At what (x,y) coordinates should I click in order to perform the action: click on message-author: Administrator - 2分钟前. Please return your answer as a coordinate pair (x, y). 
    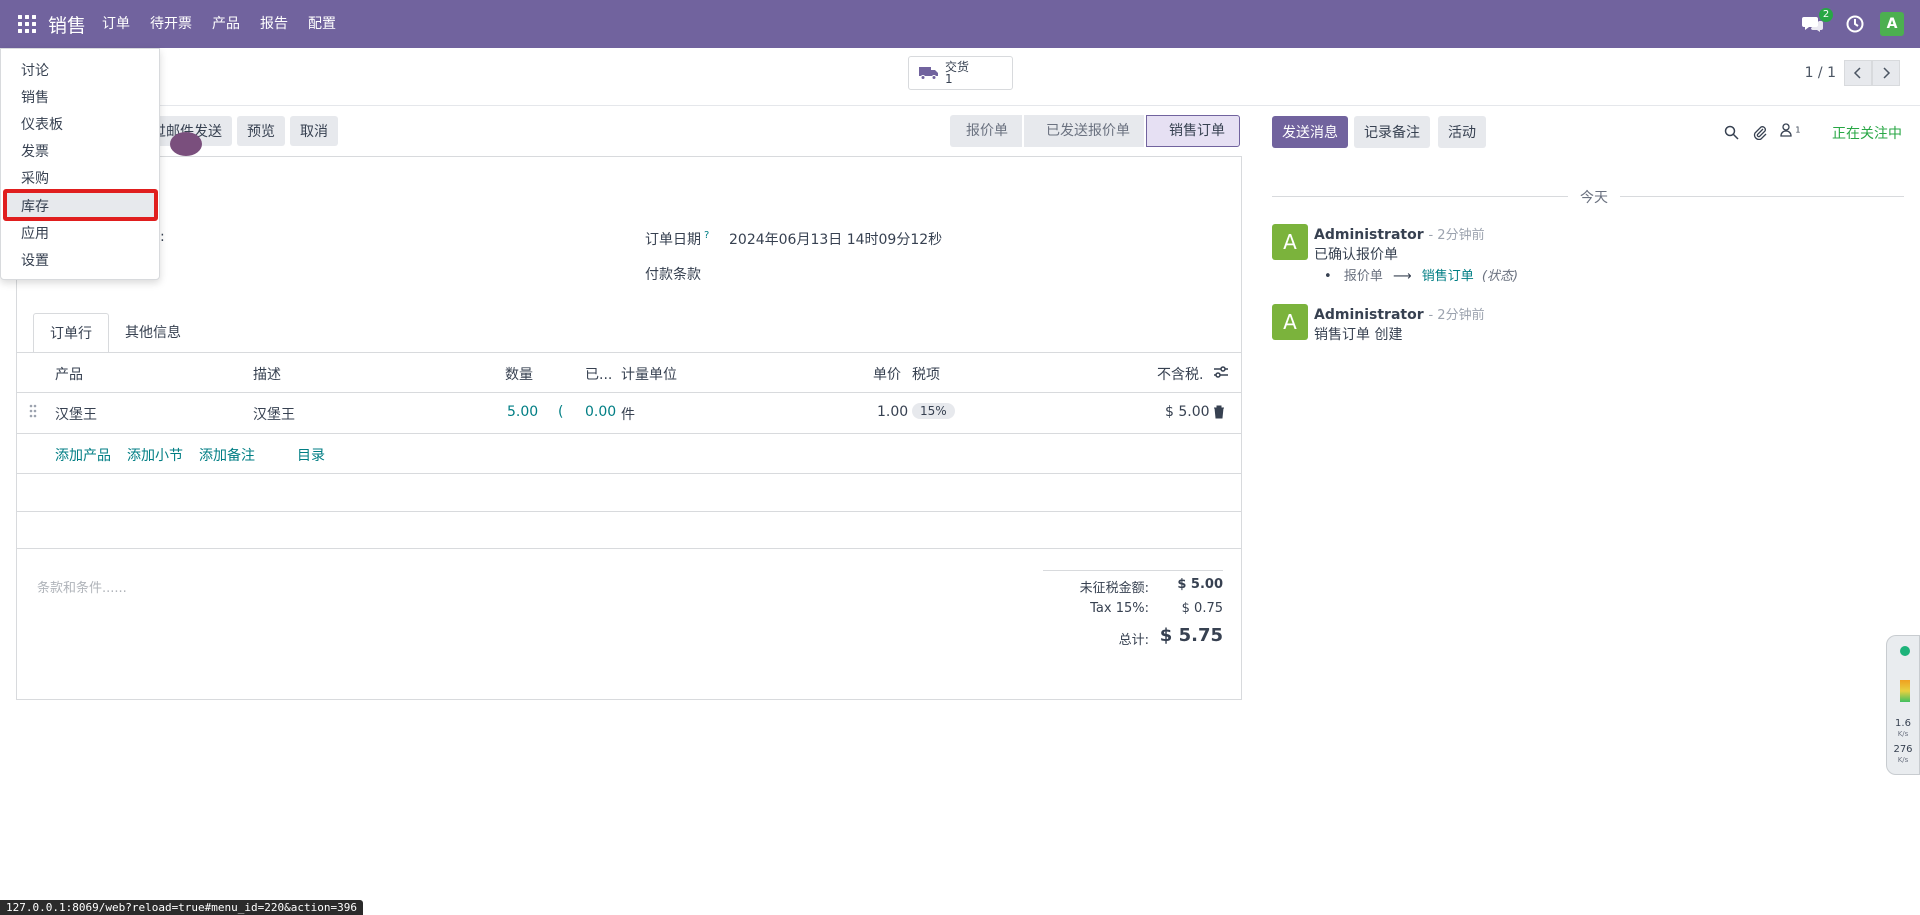
    Looking at the image, I should click on (1399, 313).